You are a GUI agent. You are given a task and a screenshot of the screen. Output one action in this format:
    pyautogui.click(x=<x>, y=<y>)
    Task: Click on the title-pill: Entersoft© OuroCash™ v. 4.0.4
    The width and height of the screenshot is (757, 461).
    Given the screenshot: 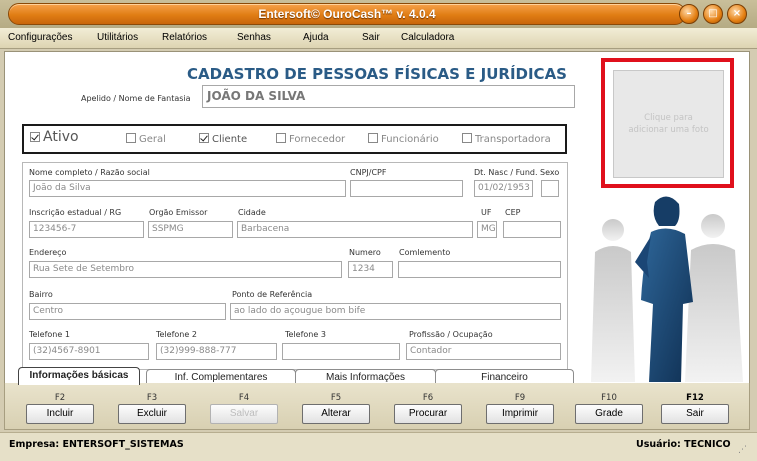 What is the action you would take?
    pyautogui.click(x=347, y=14)
    